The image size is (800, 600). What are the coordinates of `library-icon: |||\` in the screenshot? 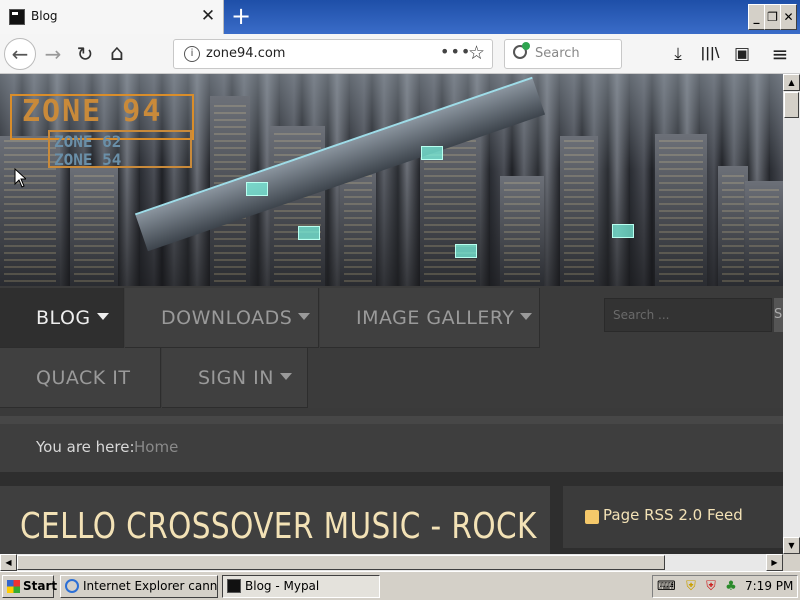 It's located at (710, 54).